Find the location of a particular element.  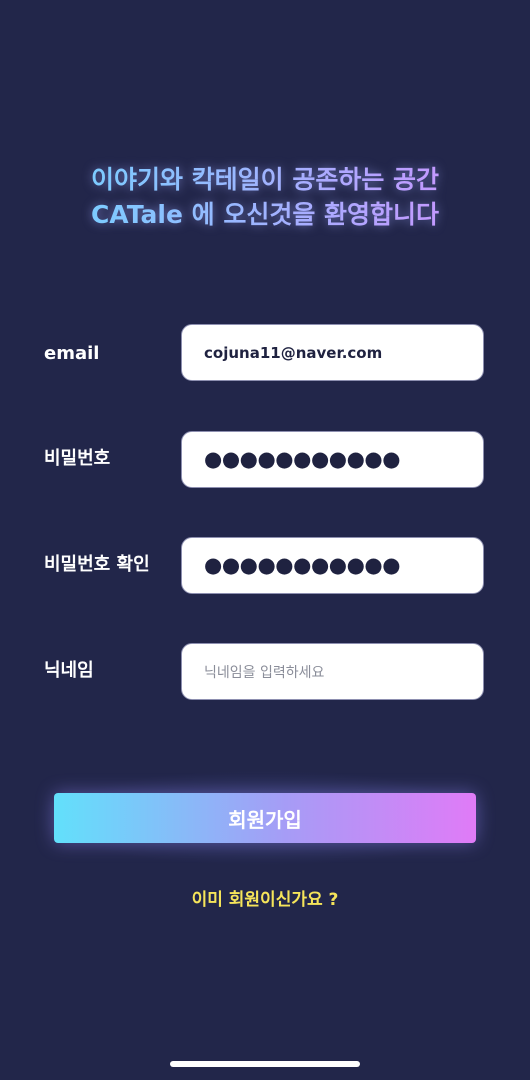

password-field: ●●●●●●●●●●● is located at coordinates (332, 459).